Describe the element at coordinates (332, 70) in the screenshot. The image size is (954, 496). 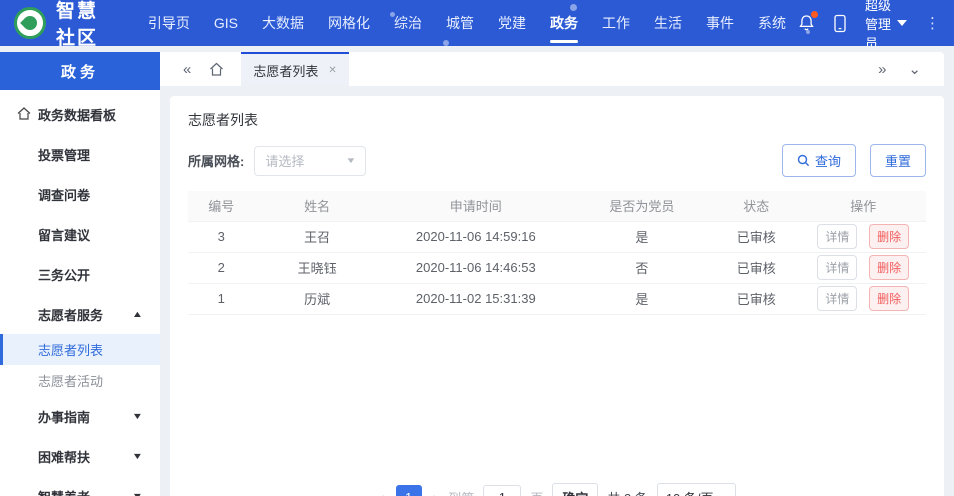
I see `close-icon: ✕` at that location.